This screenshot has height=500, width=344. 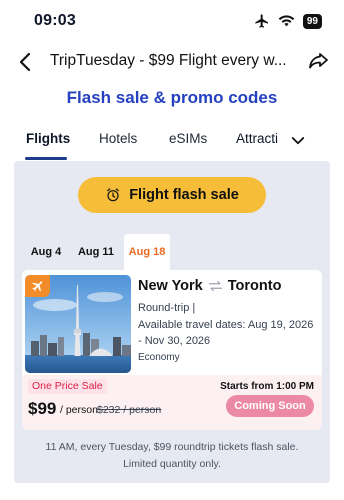 I want to click on flight-flash-sale-button: Flight flash sale, so click(x=172, y=195).